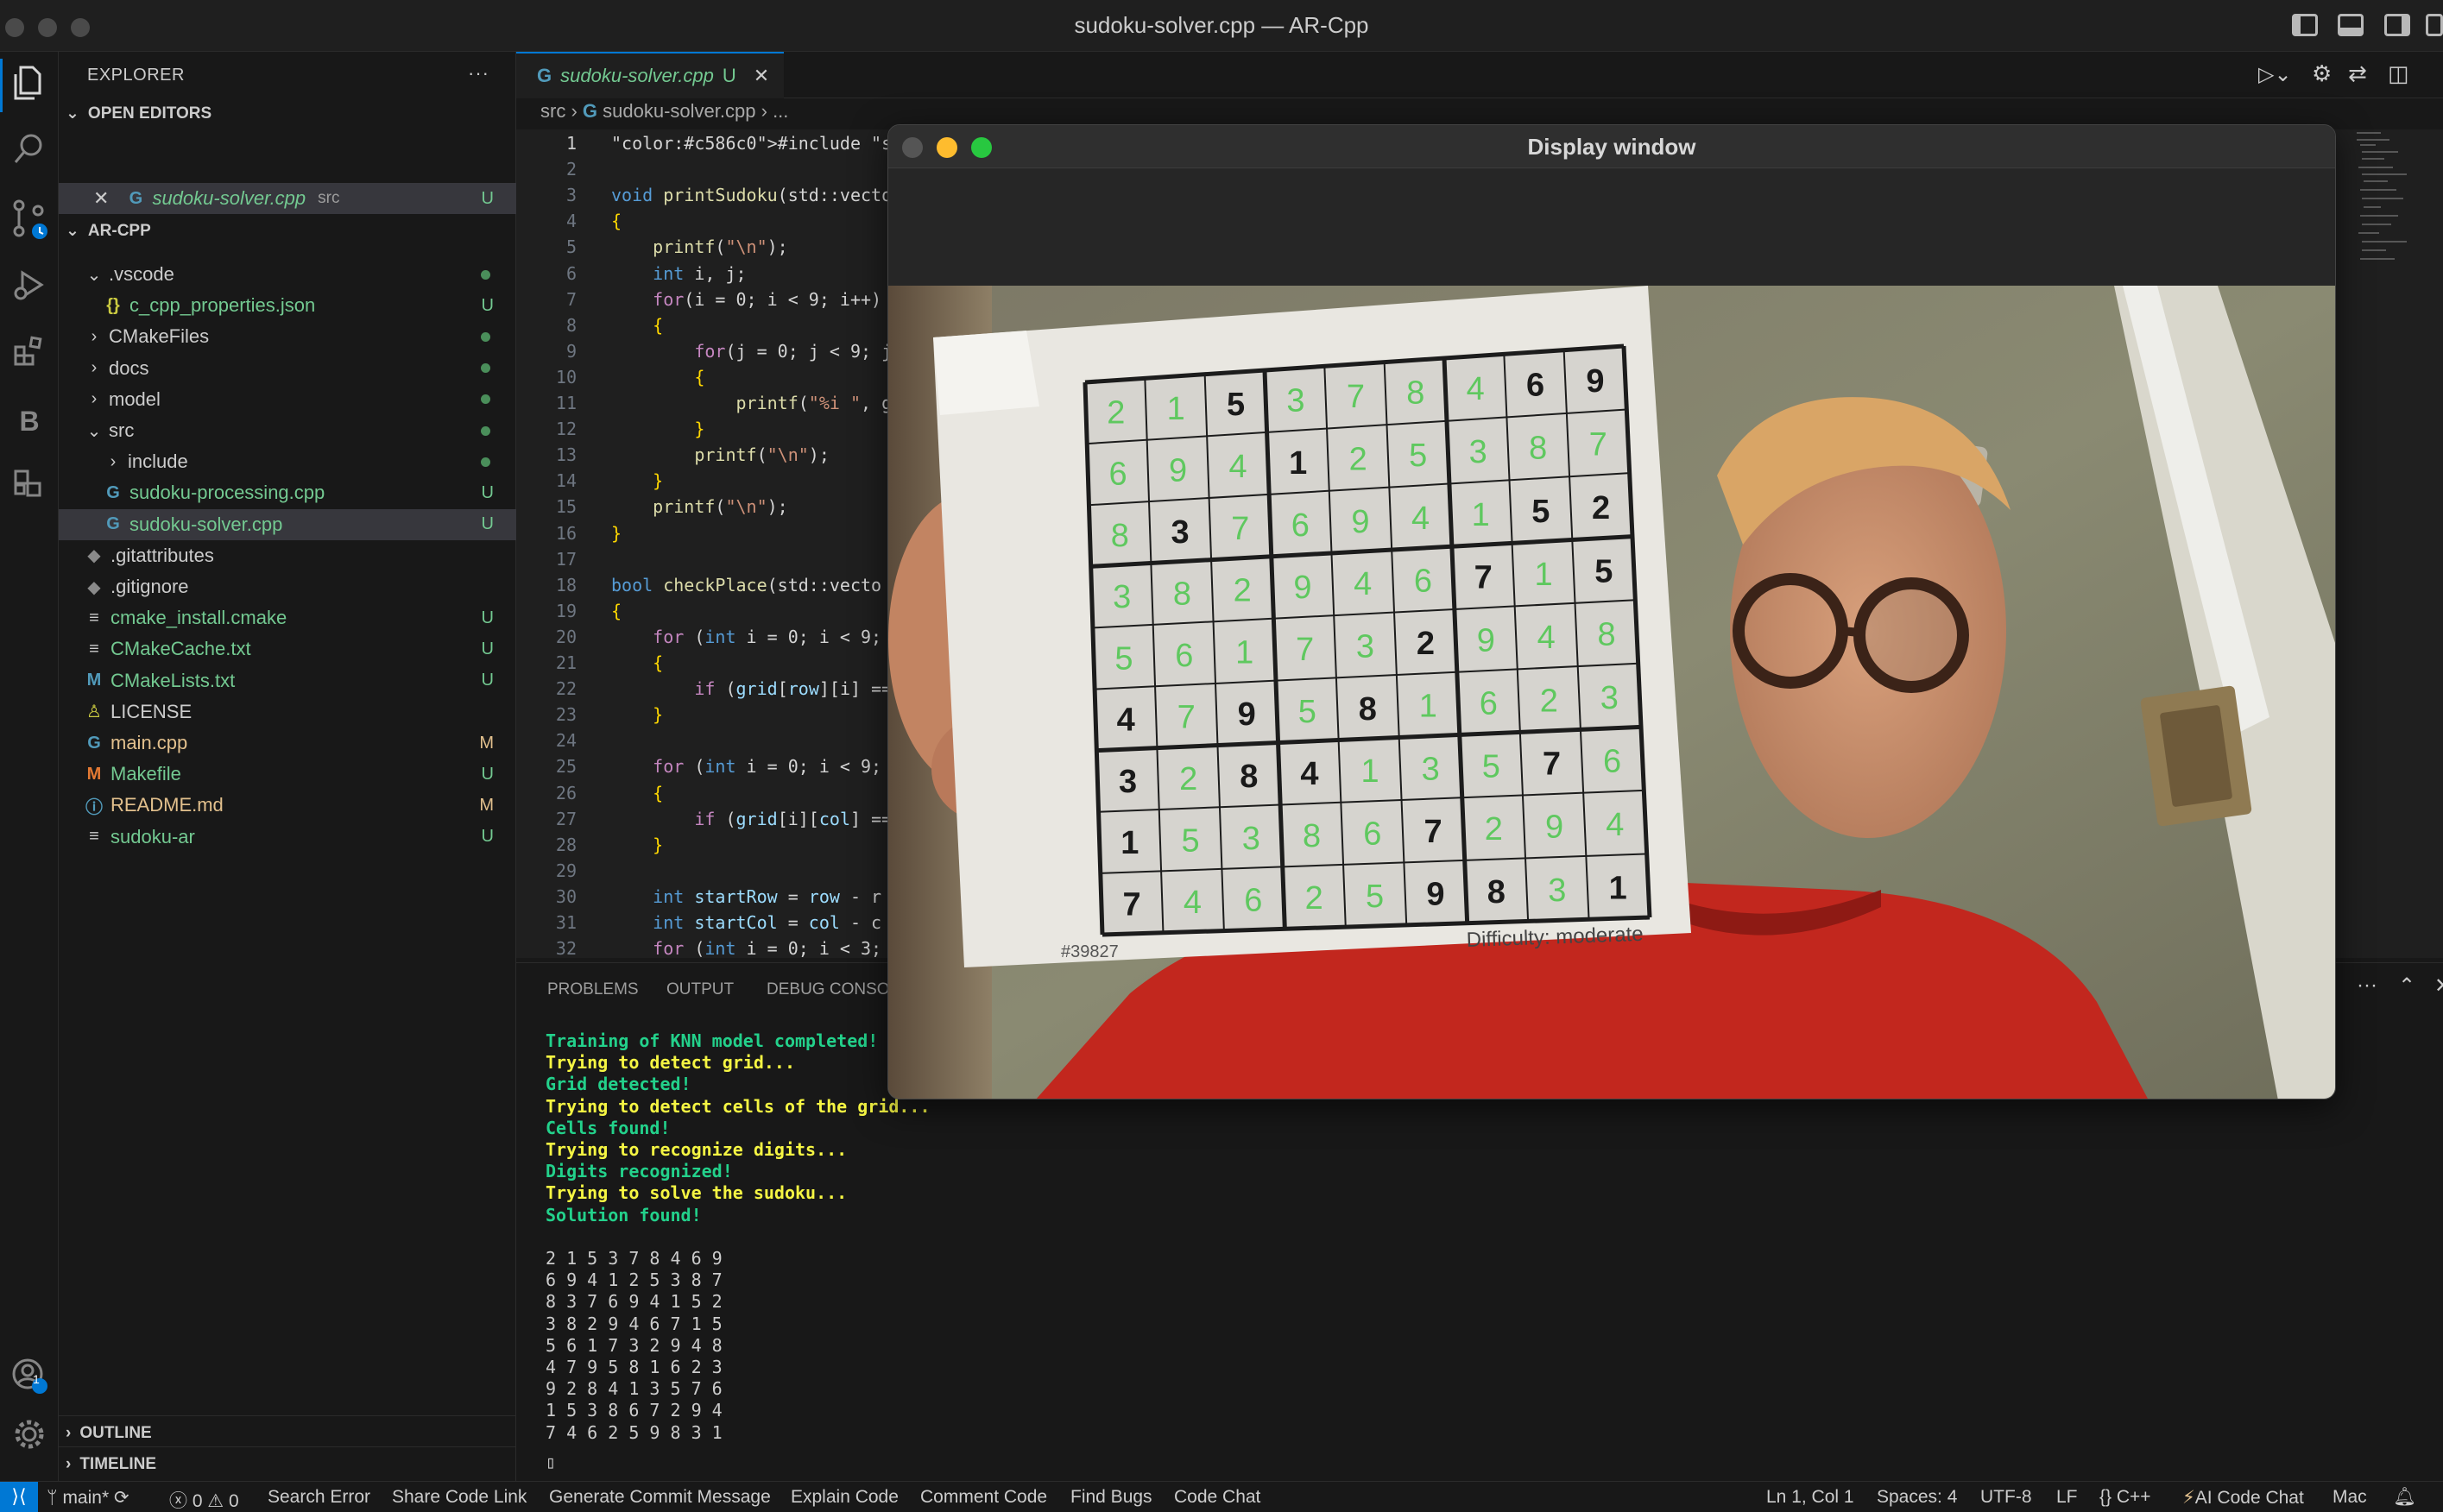 Image resolution: width=2443 pixels, height=1512 pixels. I want to click on code-line: for (int i = 0; i < 3;, so click(746, 949).